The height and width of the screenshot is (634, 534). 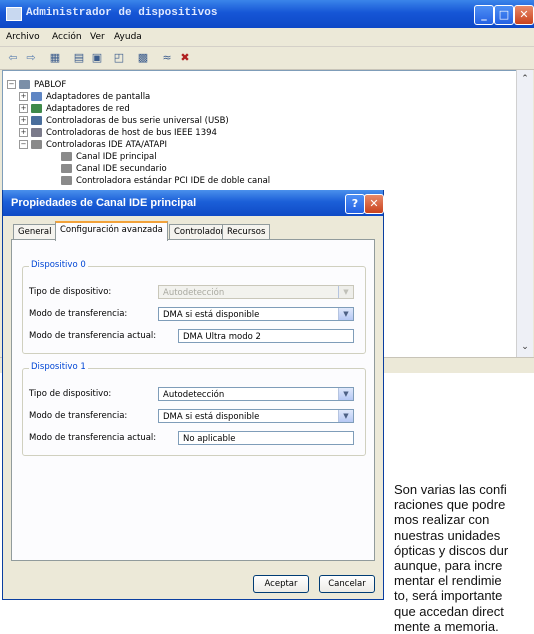 What do you see at coordinates (450, 489) in the screenshot?
I see `article-line: Son varias las confi` at bounding box center [450, 489].